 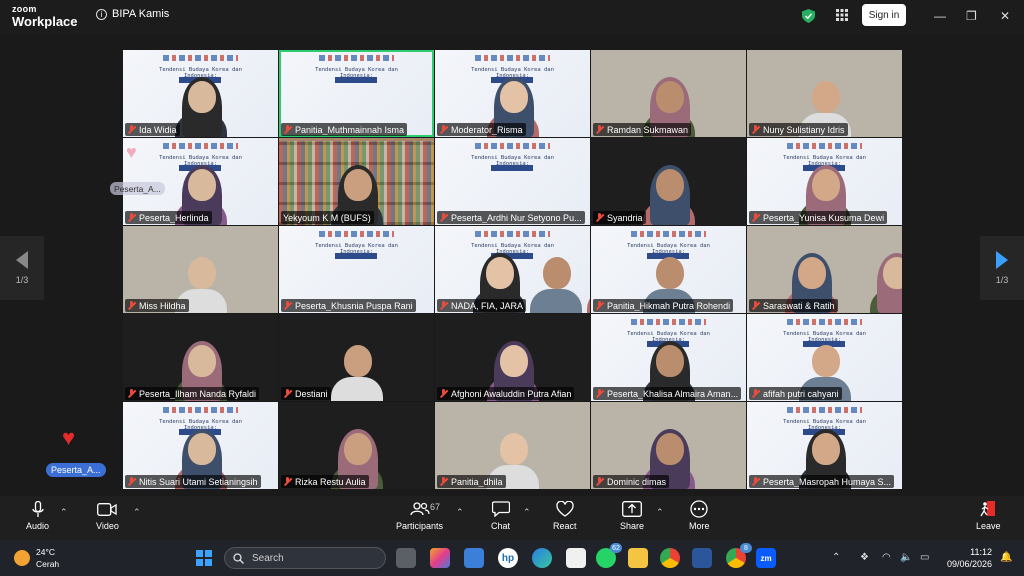 I want to click on previous-page-button: 1/3, so click(x=22, y=268).